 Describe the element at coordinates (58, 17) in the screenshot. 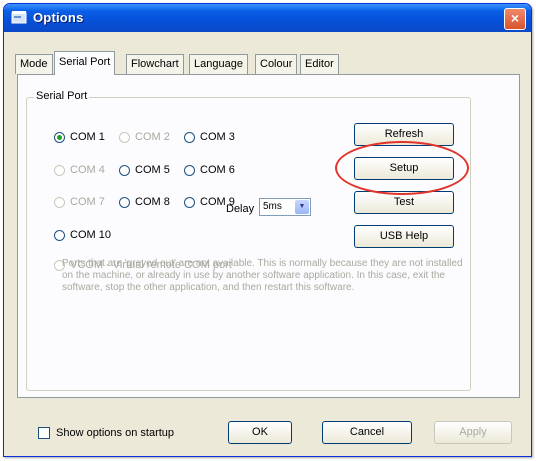

I see `window-title: Options` at that location.